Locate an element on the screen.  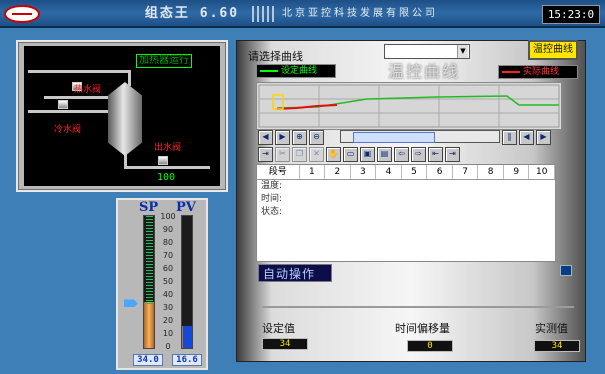
auto-operation-button: 自动操作 is located at coordinates (295, 273).